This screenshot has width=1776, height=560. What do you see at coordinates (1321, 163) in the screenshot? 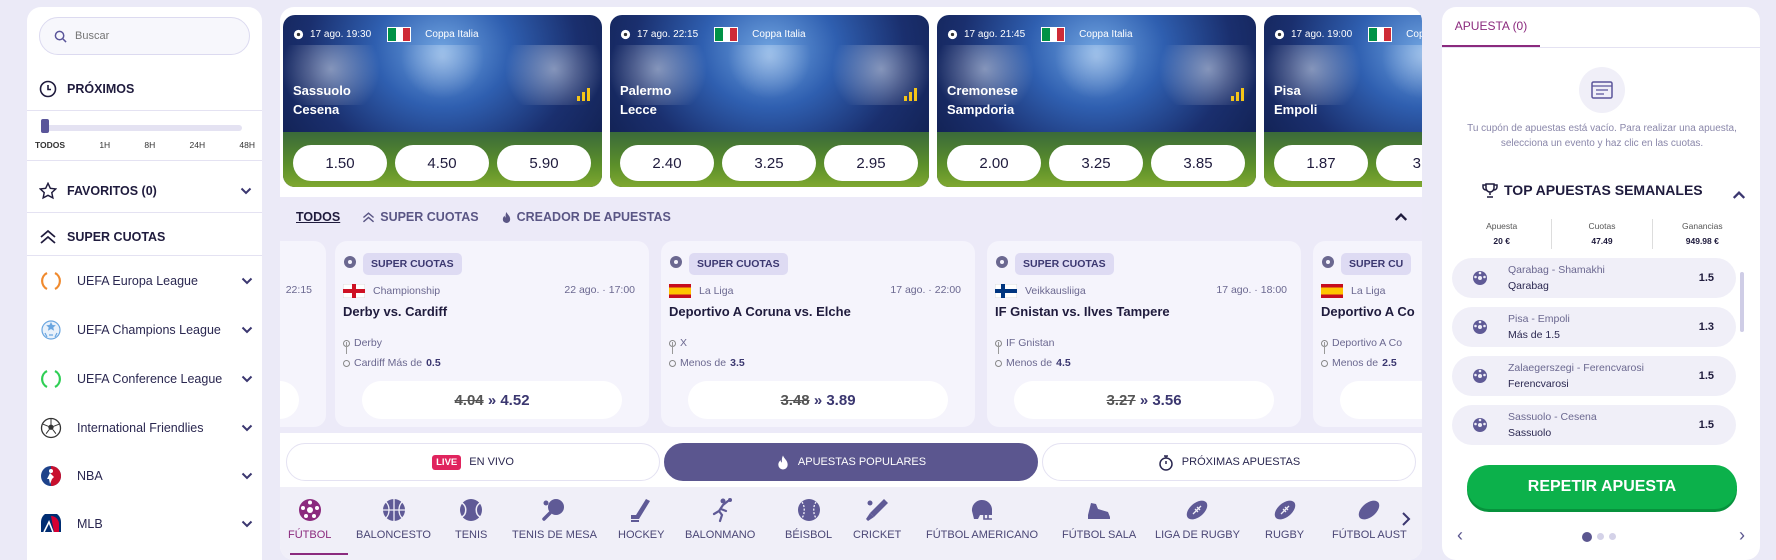
I see `odds-button-1: 1.87` at bounding box center [1321, 163].